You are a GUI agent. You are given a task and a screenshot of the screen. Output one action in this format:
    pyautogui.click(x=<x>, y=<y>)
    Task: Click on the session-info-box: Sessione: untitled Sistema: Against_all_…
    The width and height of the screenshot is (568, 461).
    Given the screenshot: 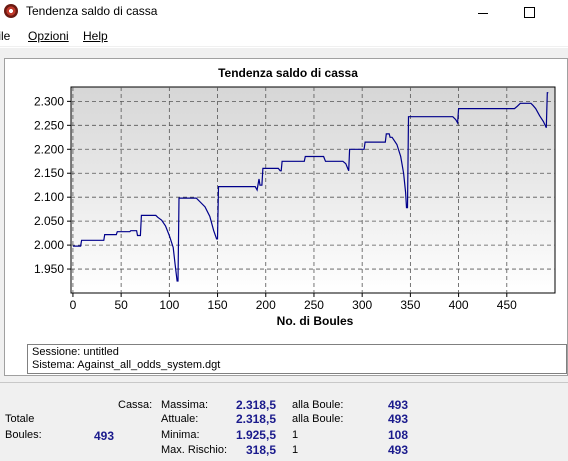 What is the action you would take?
    pyautogui.click(x=297, y=359)
    